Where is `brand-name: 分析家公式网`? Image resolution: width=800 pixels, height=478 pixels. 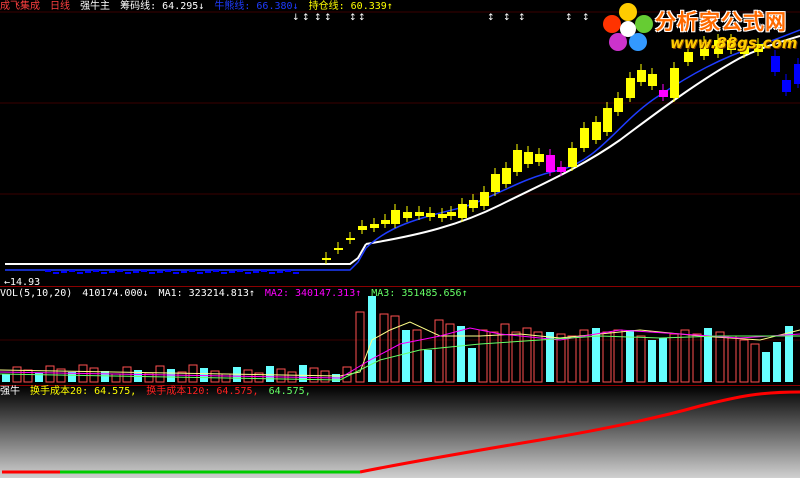 brand-name: 分析家公式网 is located at coordinates (721, 22).